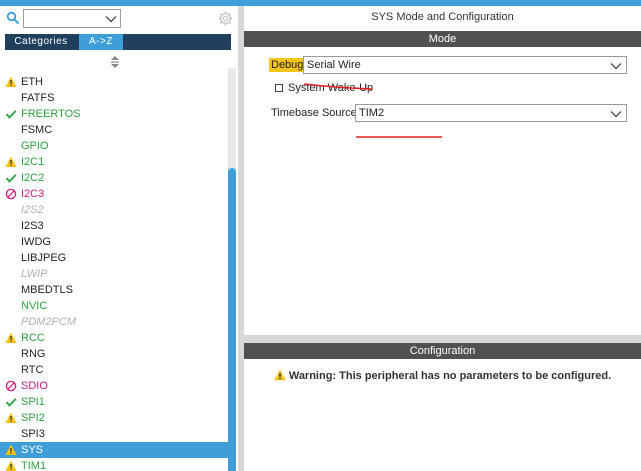  Describe the element at coordinates (114, 306) in the screenshot. I see `peripheral-item: NVIC` at that location.